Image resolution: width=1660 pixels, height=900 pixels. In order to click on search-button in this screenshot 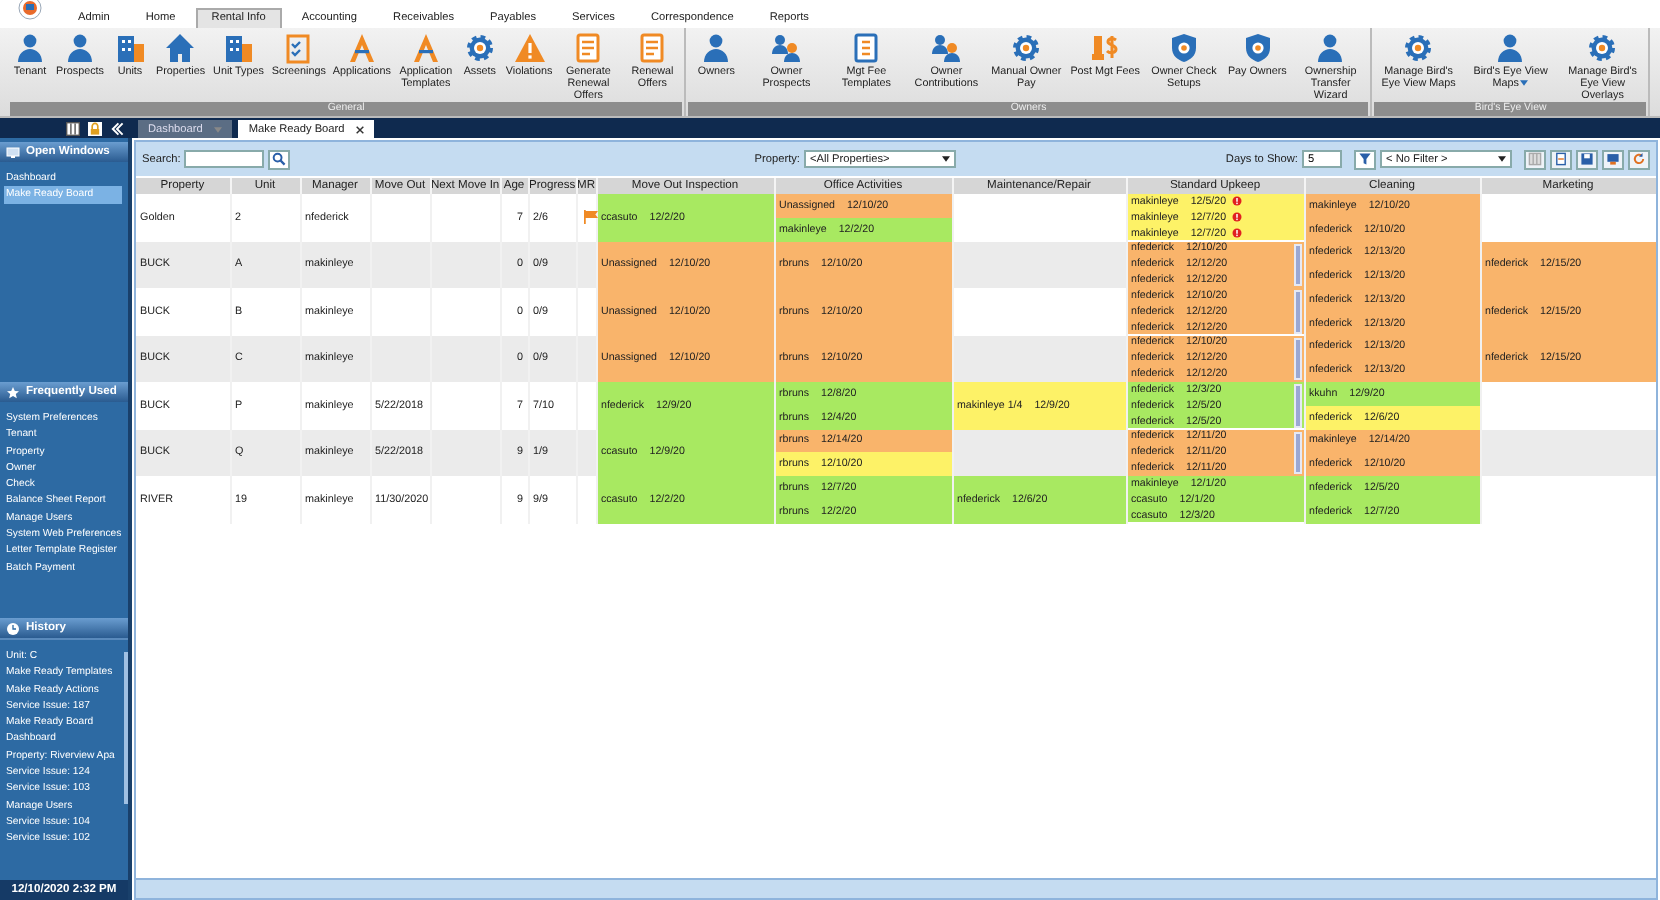, I will do `click(279, 159)`.